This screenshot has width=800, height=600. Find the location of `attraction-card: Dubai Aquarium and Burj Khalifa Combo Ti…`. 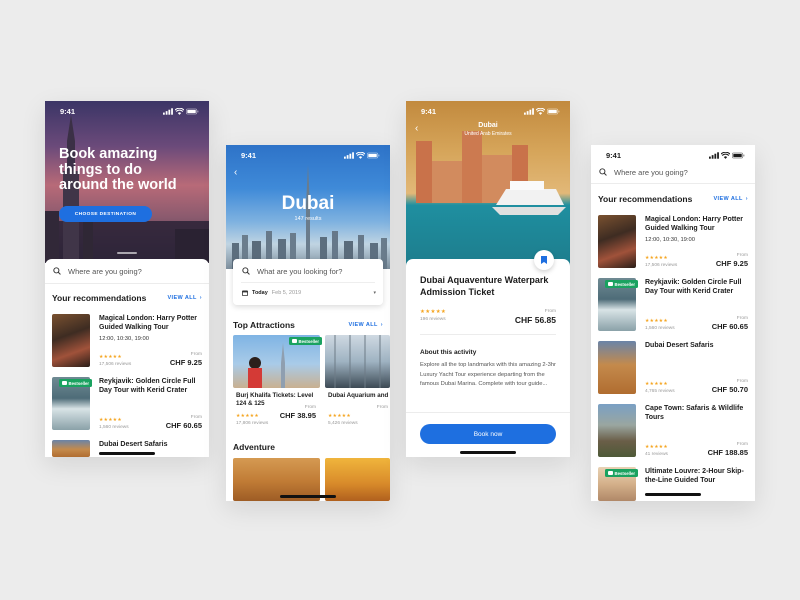

attraction-card: Dubai Aquarium and Burj Khalifa Combo Ti… is located at coordinates (357, 384).